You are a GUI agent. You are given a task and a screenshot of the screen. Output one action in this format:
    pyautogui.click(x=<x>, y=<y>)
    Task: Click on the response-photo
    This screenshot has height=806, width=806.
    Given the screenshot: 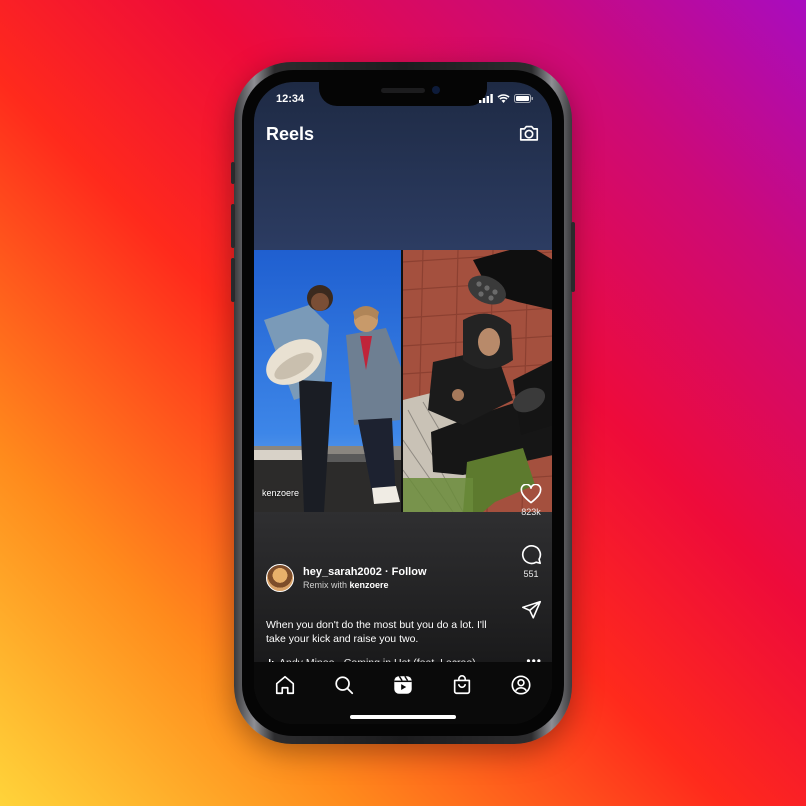 What is the action you would take?
    pyautogui.click(x=477, y=381)
    